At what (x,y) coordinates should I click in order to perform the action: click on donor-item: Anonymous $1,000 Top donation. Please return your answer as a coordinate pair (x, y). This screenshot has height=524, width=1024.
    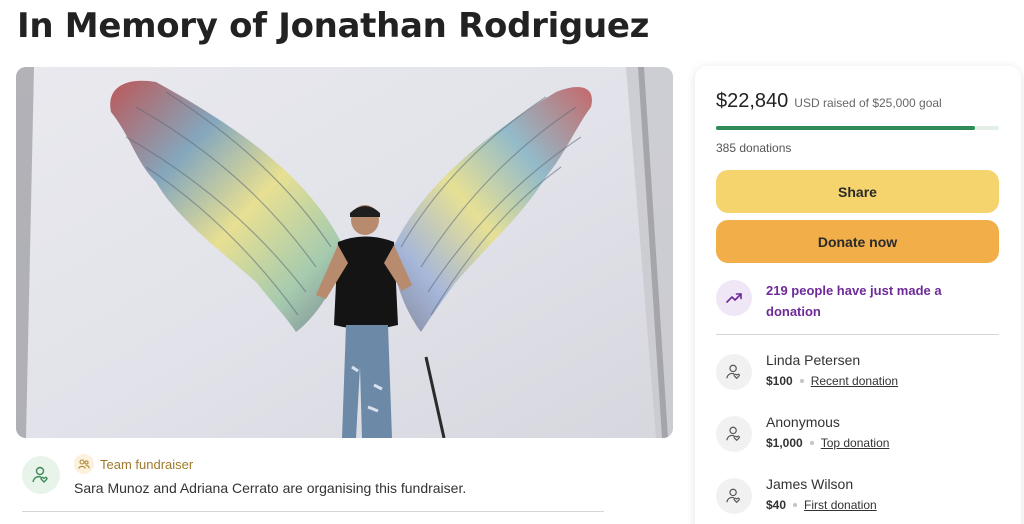
    Looking at the image, I should click on (857, 437).